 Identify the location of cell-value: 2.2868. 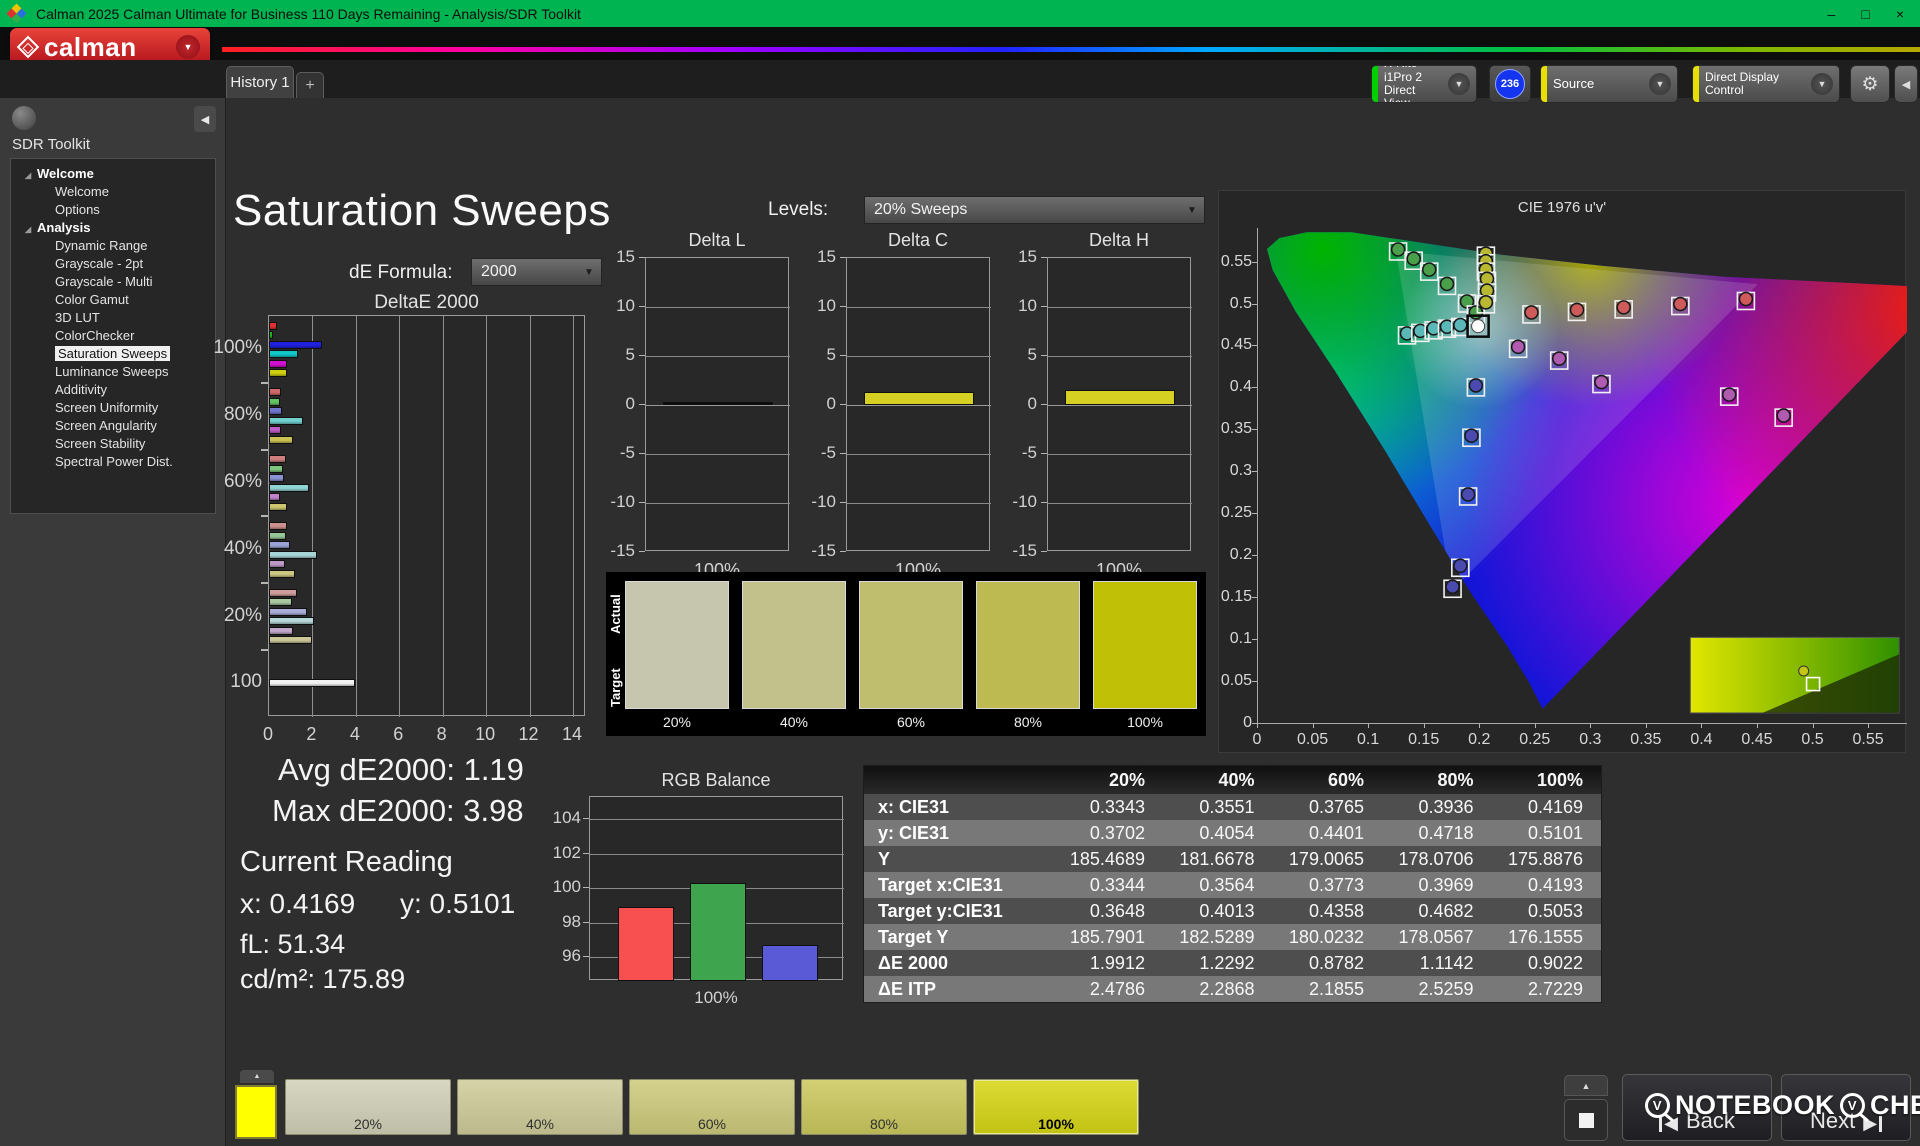
(1227, 988).